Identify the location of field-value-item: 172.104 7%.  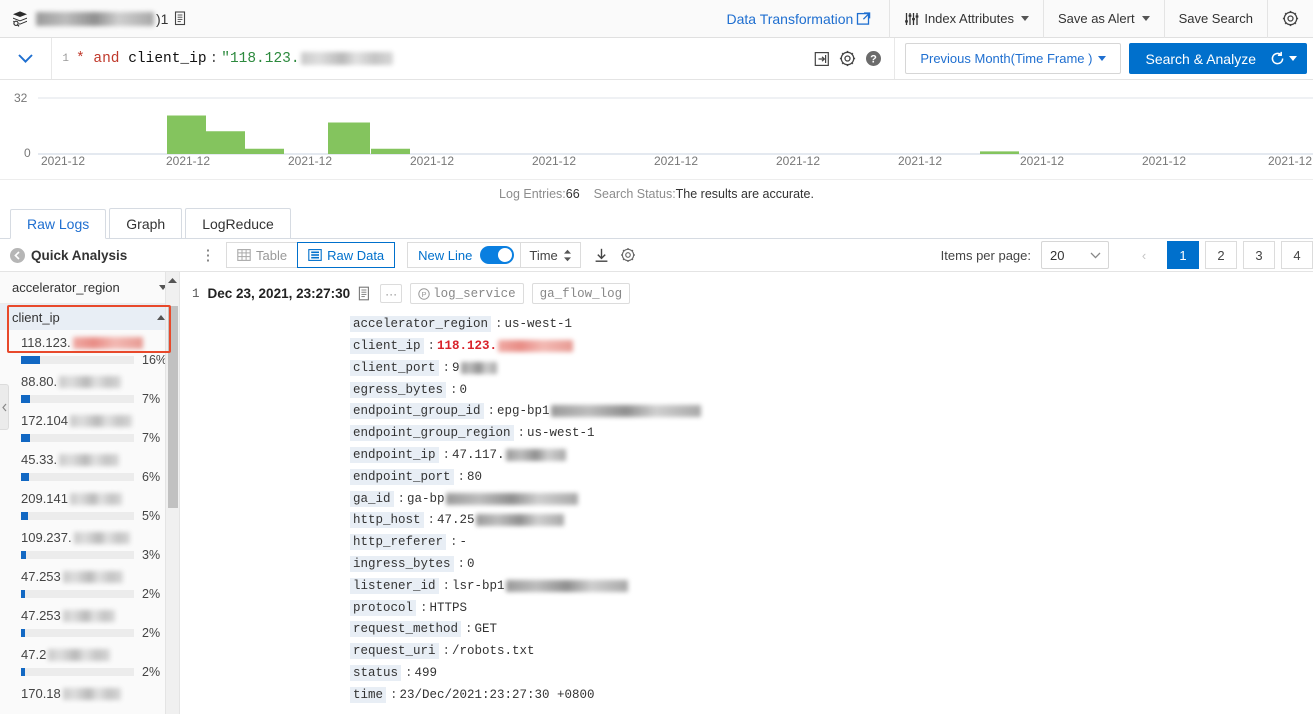
(89, 427).